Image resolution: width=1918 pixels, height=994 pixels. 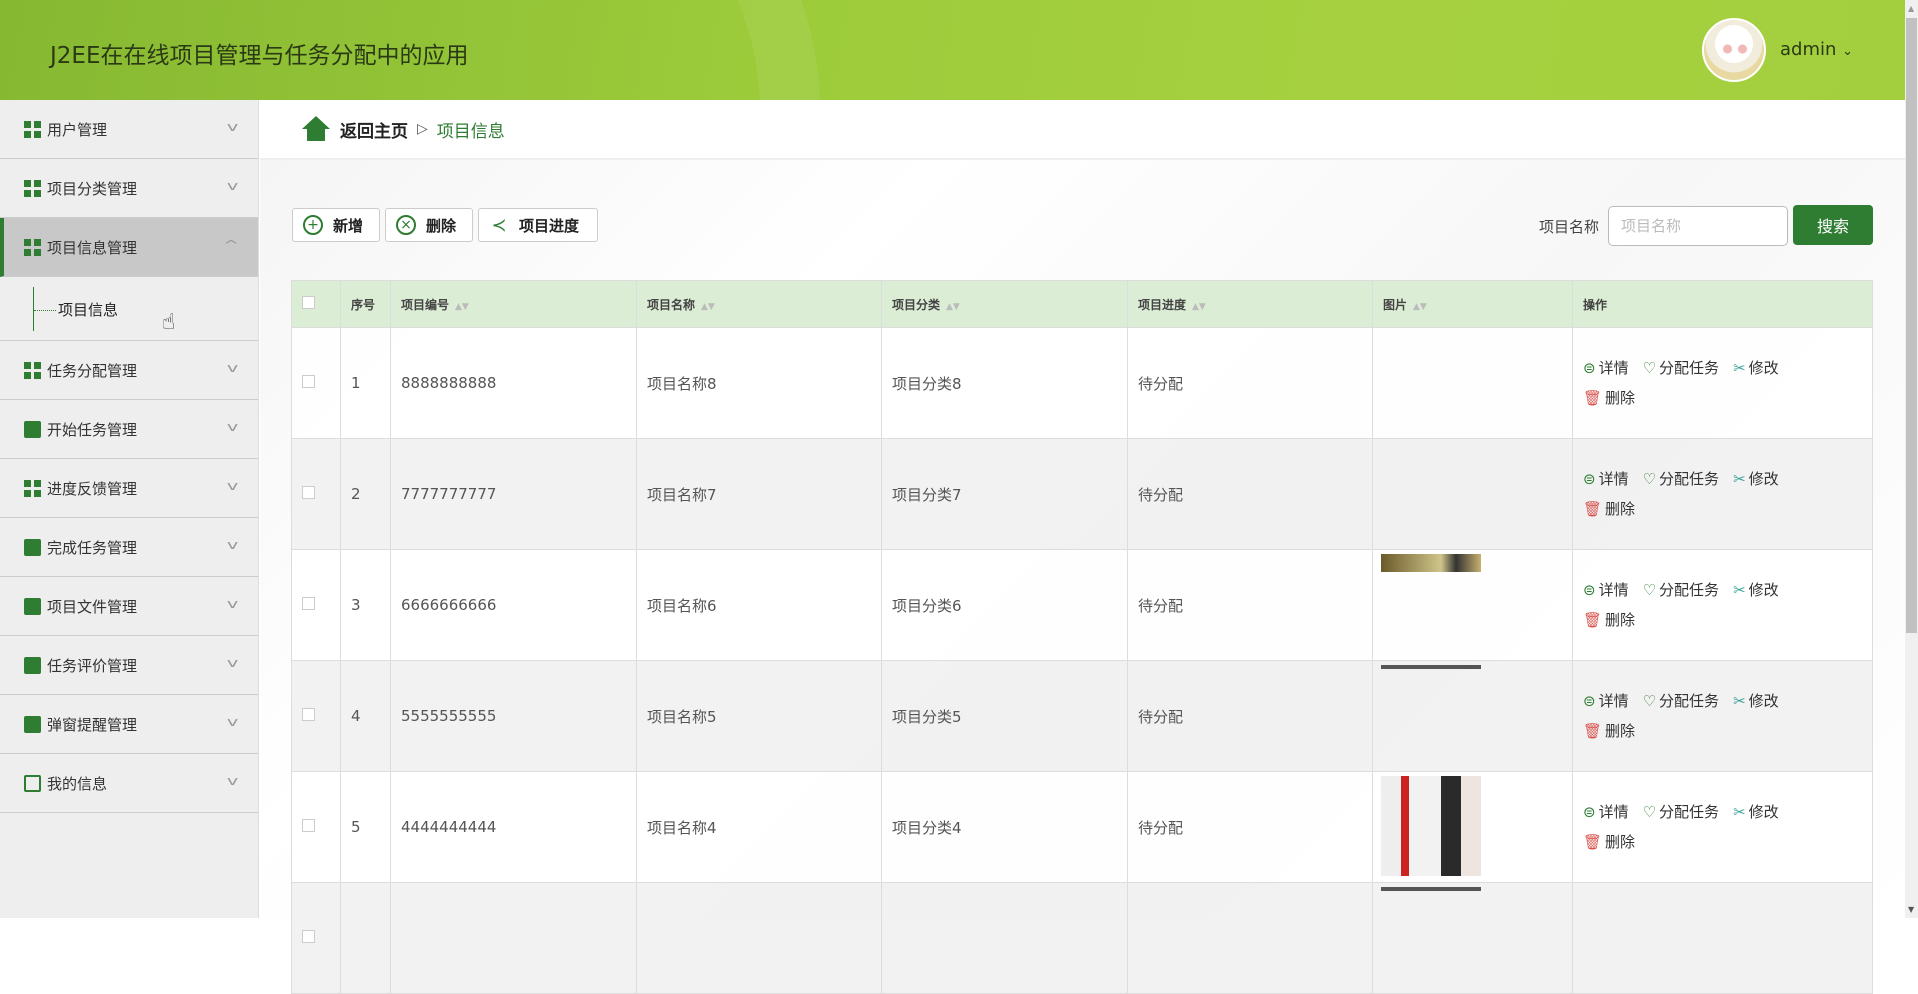 What do you see at coordinates (129, 129) in the screenshot?
I see `sidebar-item-0: 用户管理 v` at bounding box center [129, 129].